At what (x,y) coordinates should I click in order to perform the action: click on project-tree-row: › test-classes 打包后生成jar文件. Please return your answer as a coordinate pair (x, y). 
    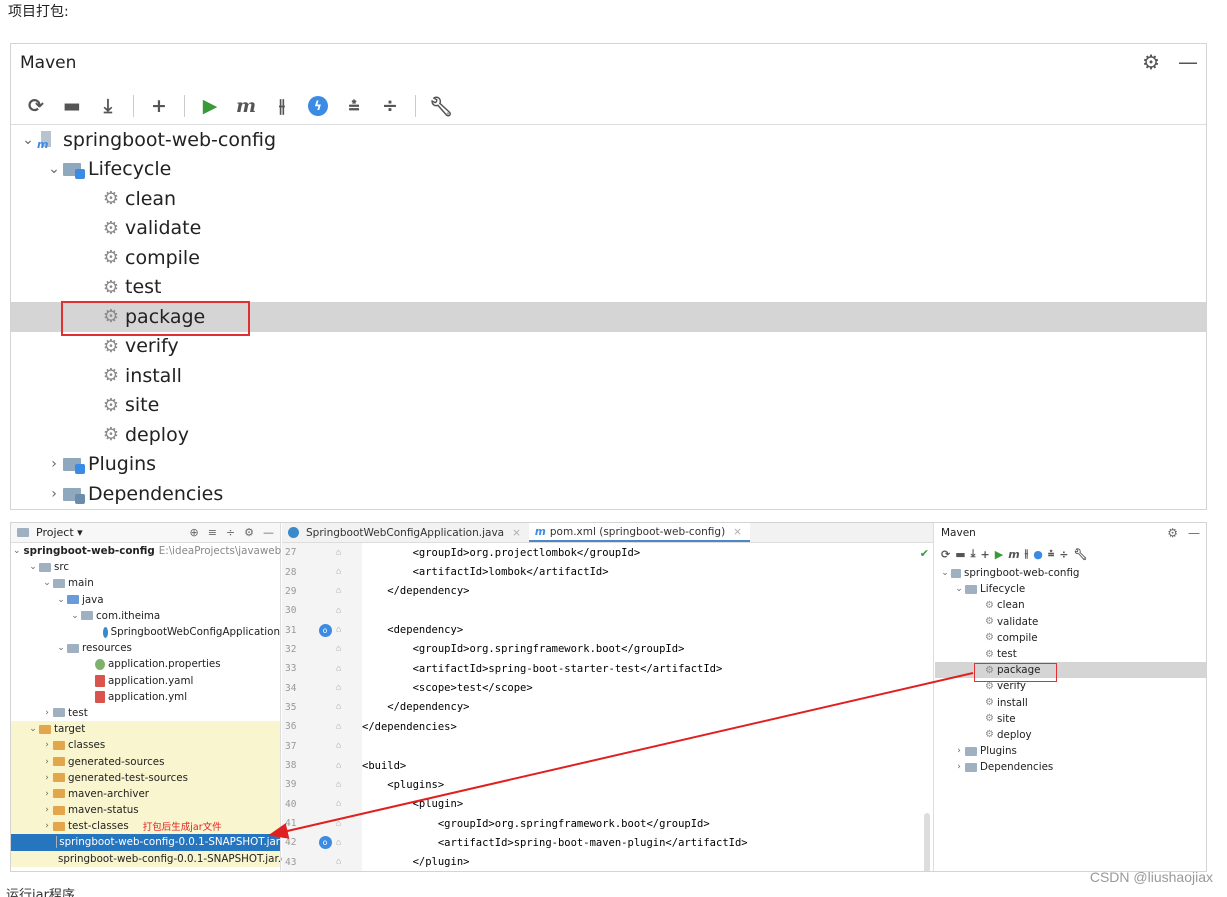
    Looking at the image, I should click on (145, 826).